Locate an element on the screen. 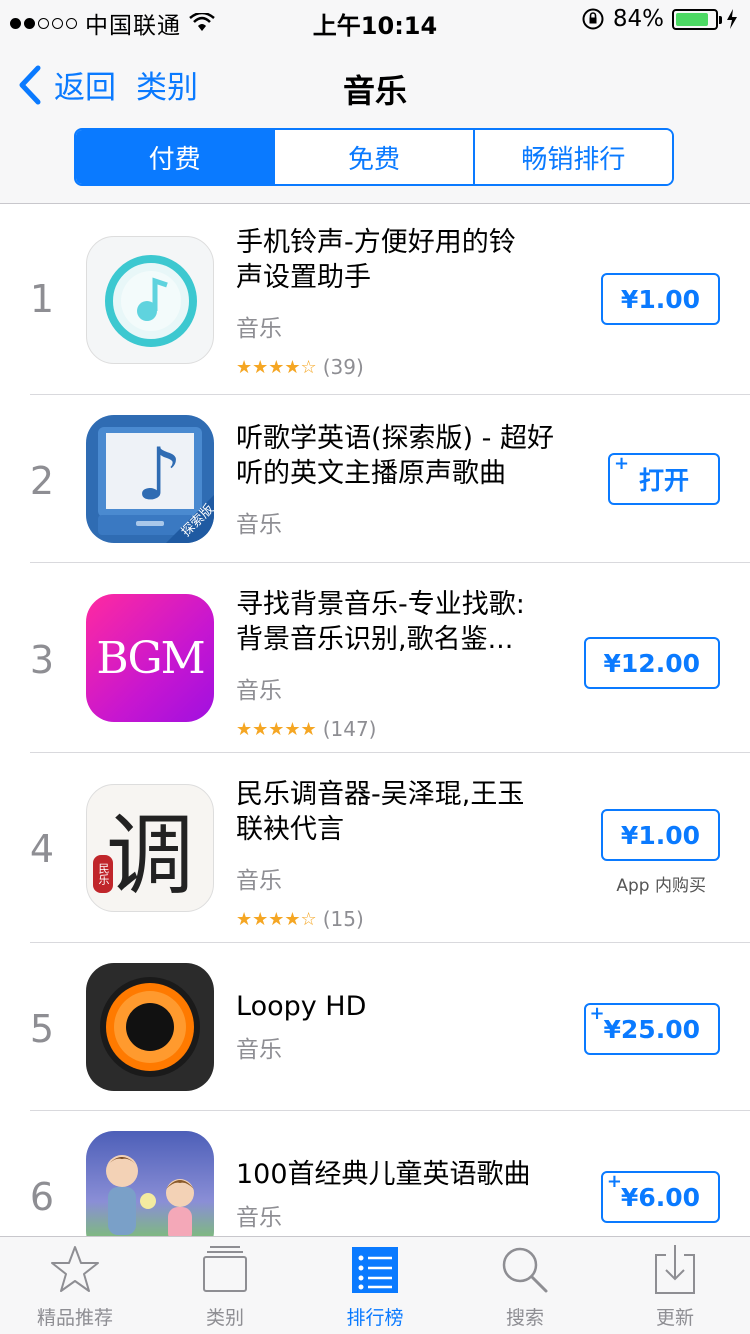 This screenshot has height=1334, width=750. rotation-lock-icon is located at coordinates (593, 19).